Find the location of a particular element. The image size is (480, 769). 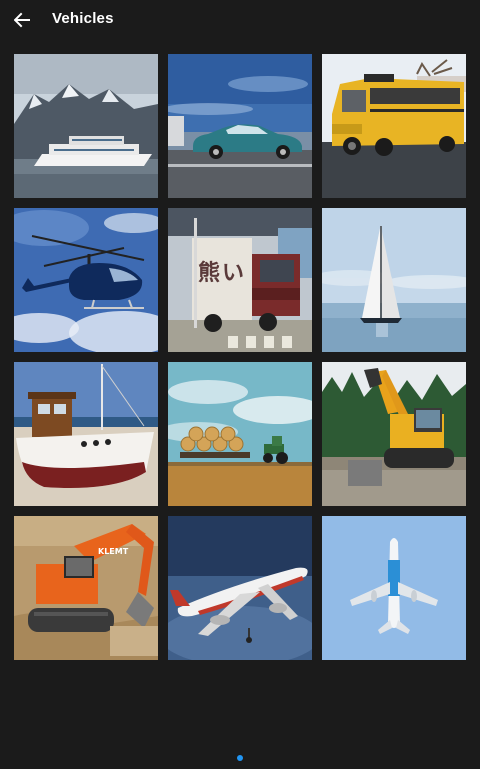

gallery-item-cruise-ship is located at coordinates (86, 126).